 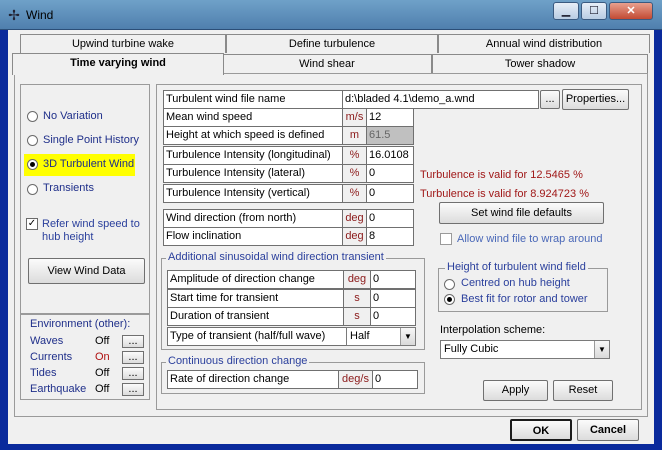 I want to click on env-tides-state: Off, so click(x=102, y=373).